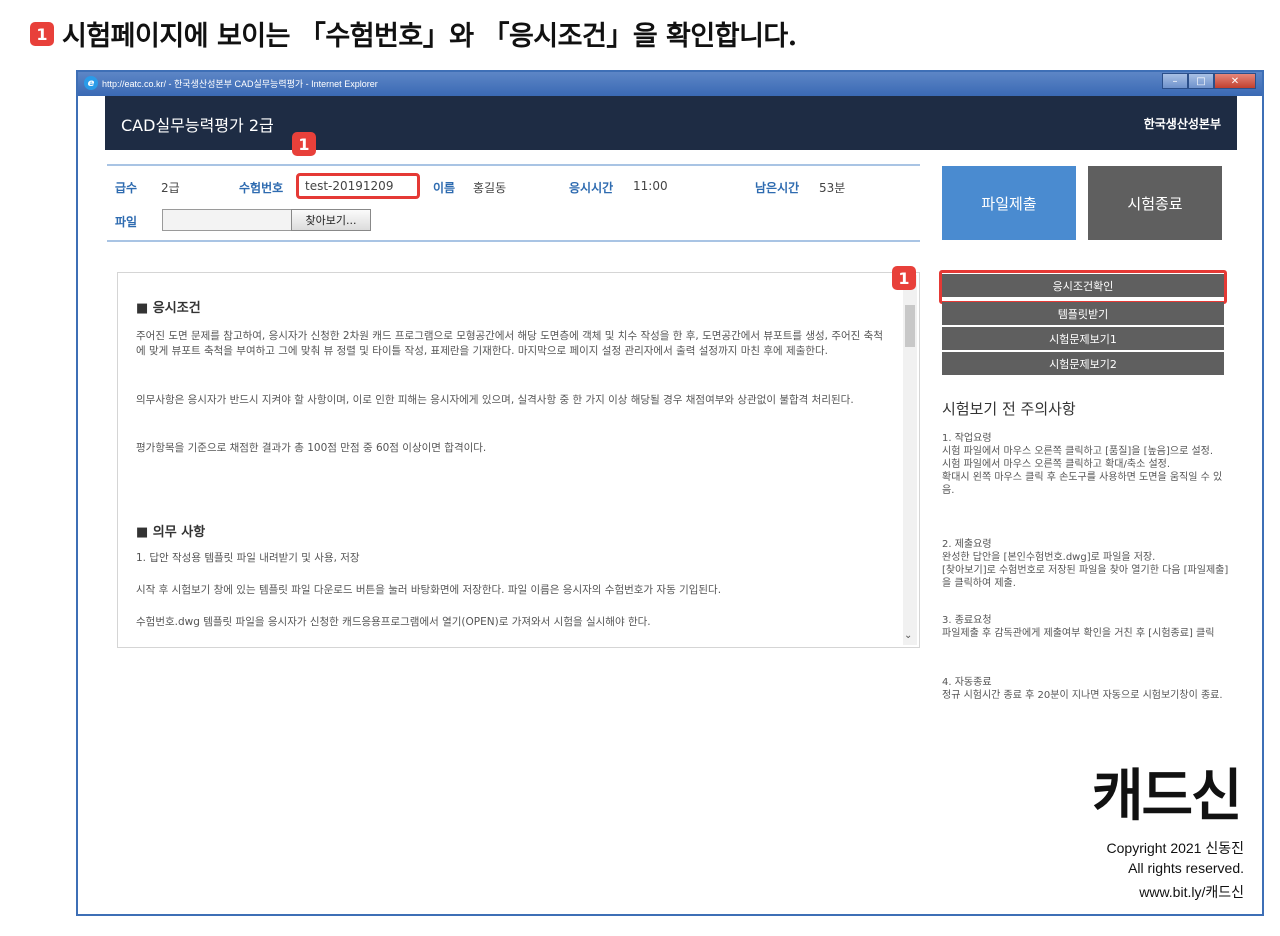 Image resolution: width=1280 pixels, height=936 pixels. Describe the element at coordinates (248, 558) in the screenshot. I see `duties-paragraph: 1. 답안 작성용 템플릿 파일 내려받기 및 사용, 저장` at that location.